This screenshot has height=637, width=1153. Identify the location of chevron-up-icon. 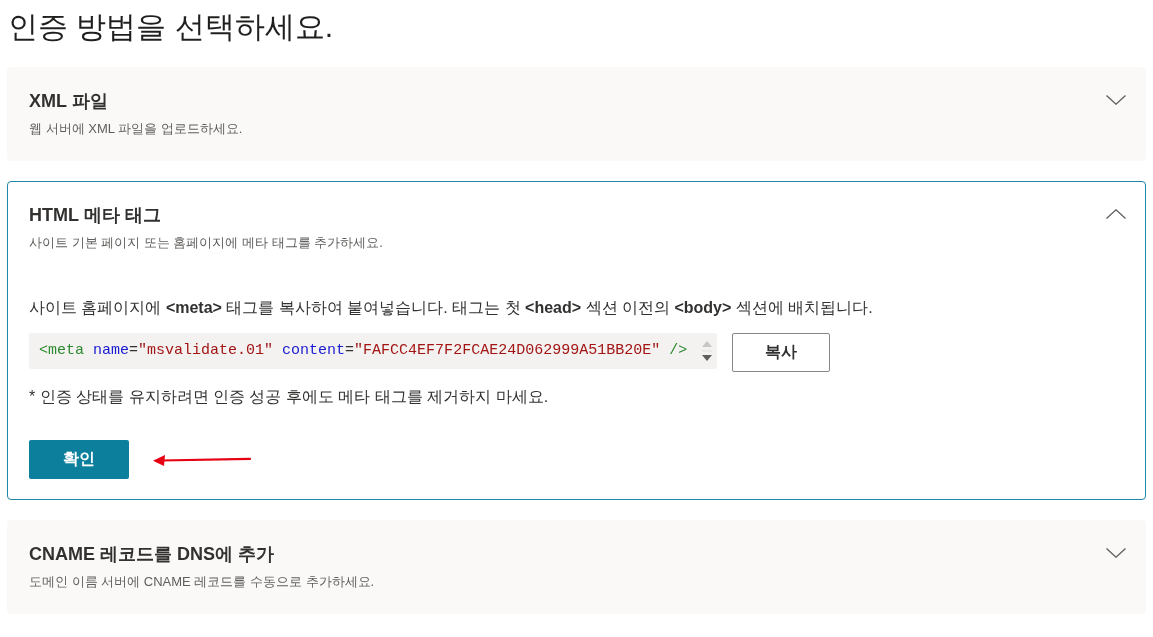
(1116, 214).